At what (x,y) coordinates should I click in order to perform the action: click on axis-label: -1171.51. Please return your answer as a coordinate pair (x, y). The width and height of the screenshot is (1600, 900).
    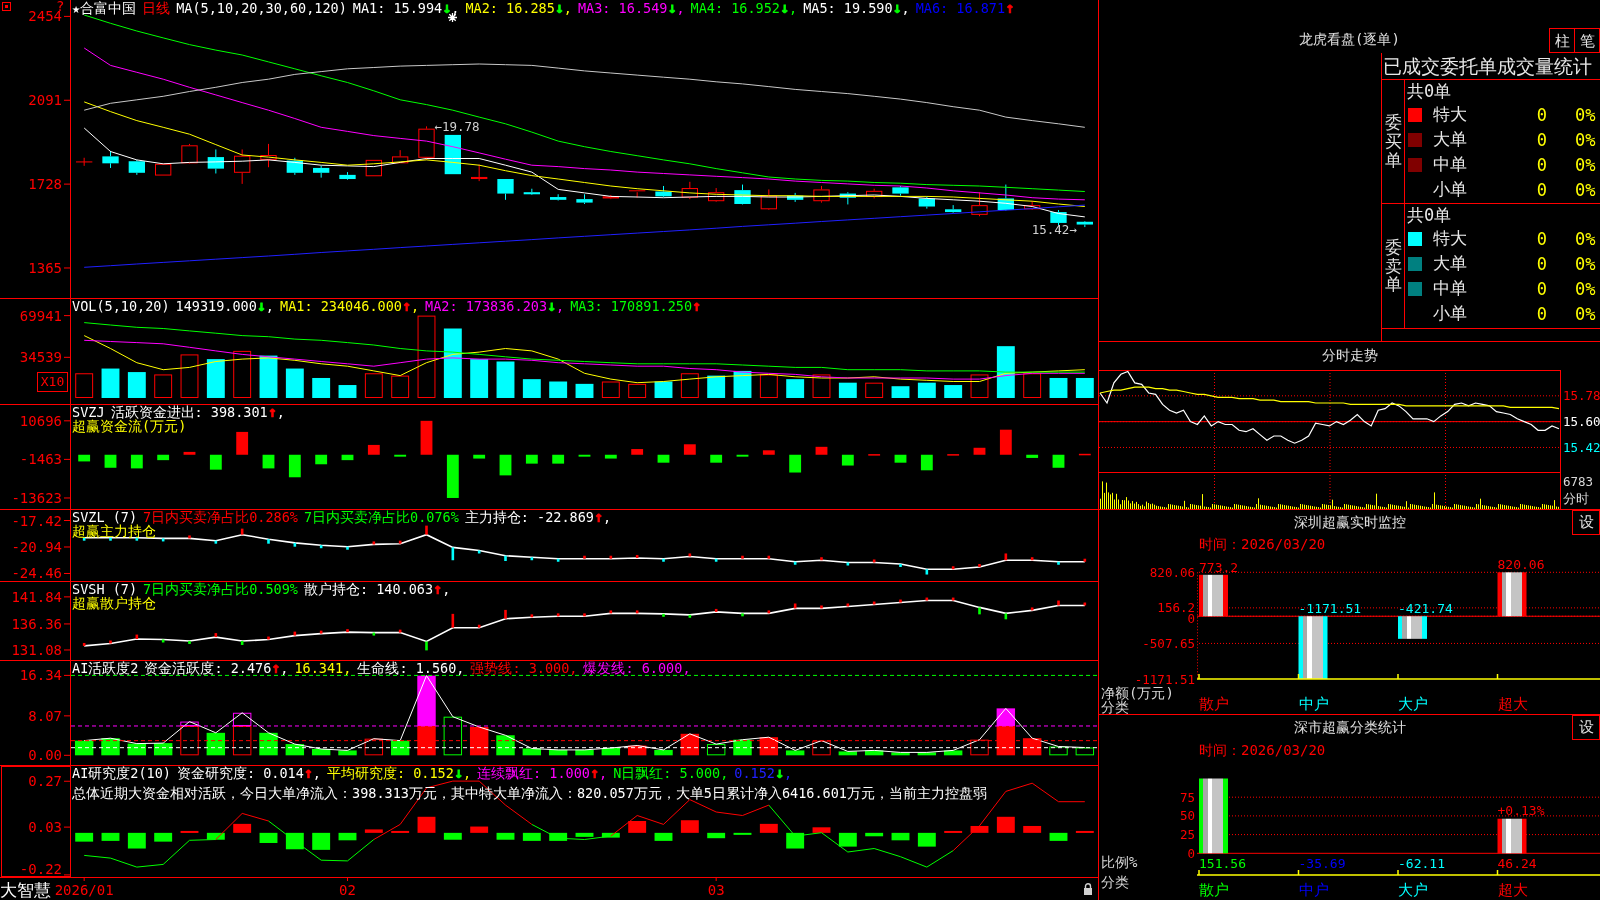
    Looking at the image, I should click on (1164, 679).